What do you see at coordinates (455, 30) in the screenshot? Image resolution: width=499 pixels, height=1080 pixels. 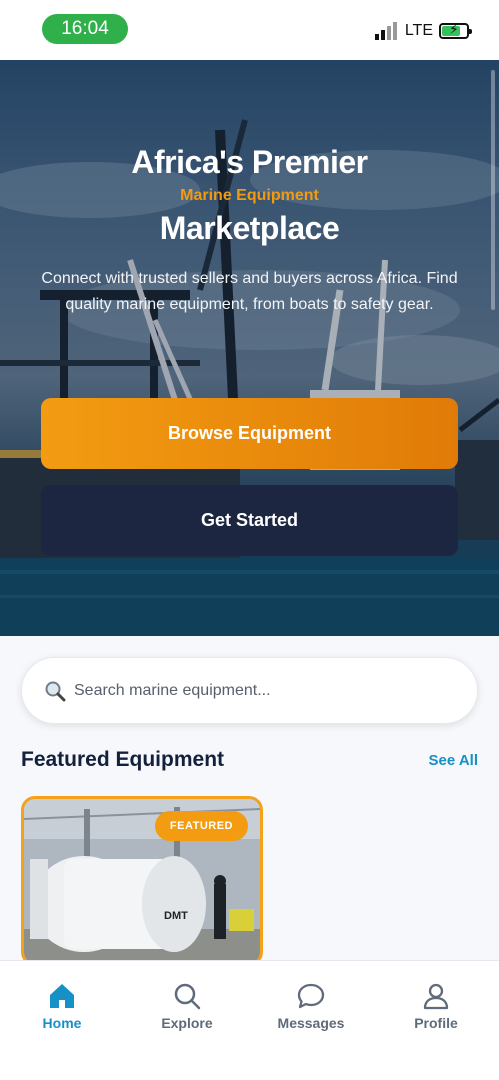 I see `battery-icon: ⚡` at bounding box center [455, 30].